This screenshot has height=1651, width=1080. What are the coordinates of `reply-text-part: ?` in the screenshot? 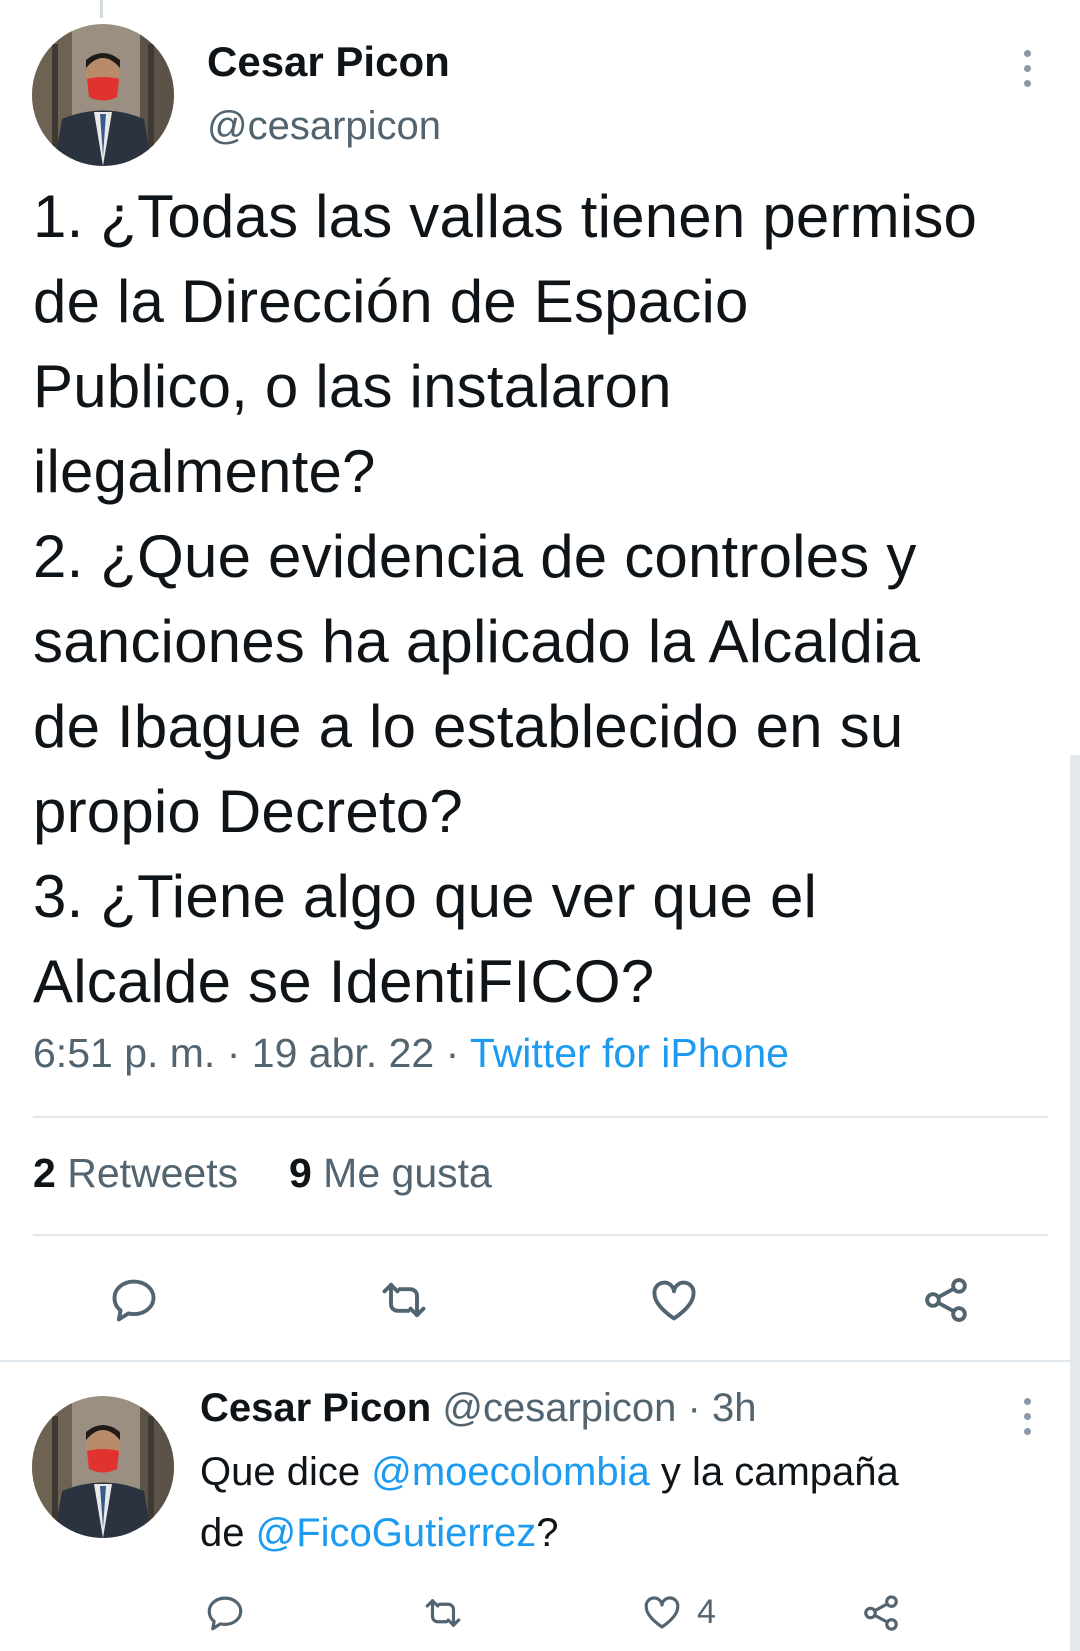 It's located at (547, 1533).